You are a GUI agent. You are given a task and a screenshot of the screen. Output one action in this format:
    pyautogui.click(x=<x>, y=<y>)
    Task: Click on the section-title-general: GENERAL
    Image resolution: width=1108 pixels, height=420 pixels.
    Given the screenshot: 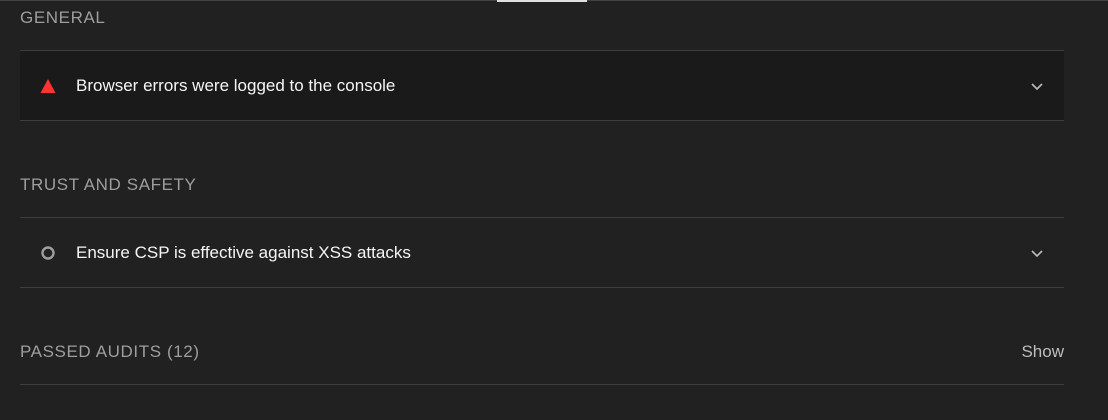 What is the action you would take?
    pyautogui.click(x=63, y=17)
    